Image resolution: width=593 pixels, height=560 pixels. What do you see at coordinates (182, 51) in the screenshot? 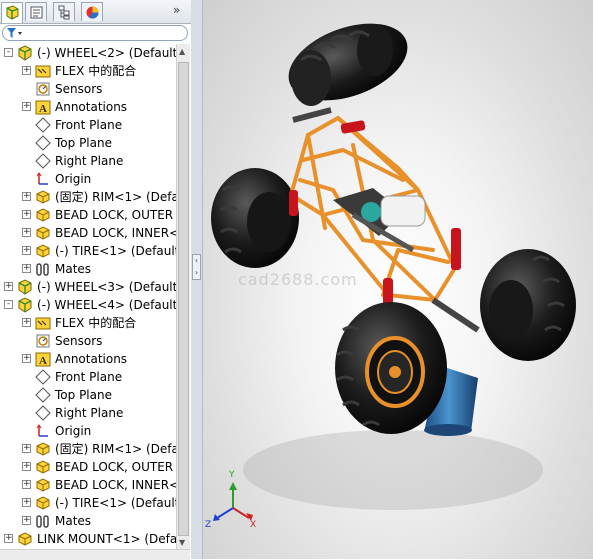
I see `scroll-up-icon: ▲` at bounding box center [182, 51].